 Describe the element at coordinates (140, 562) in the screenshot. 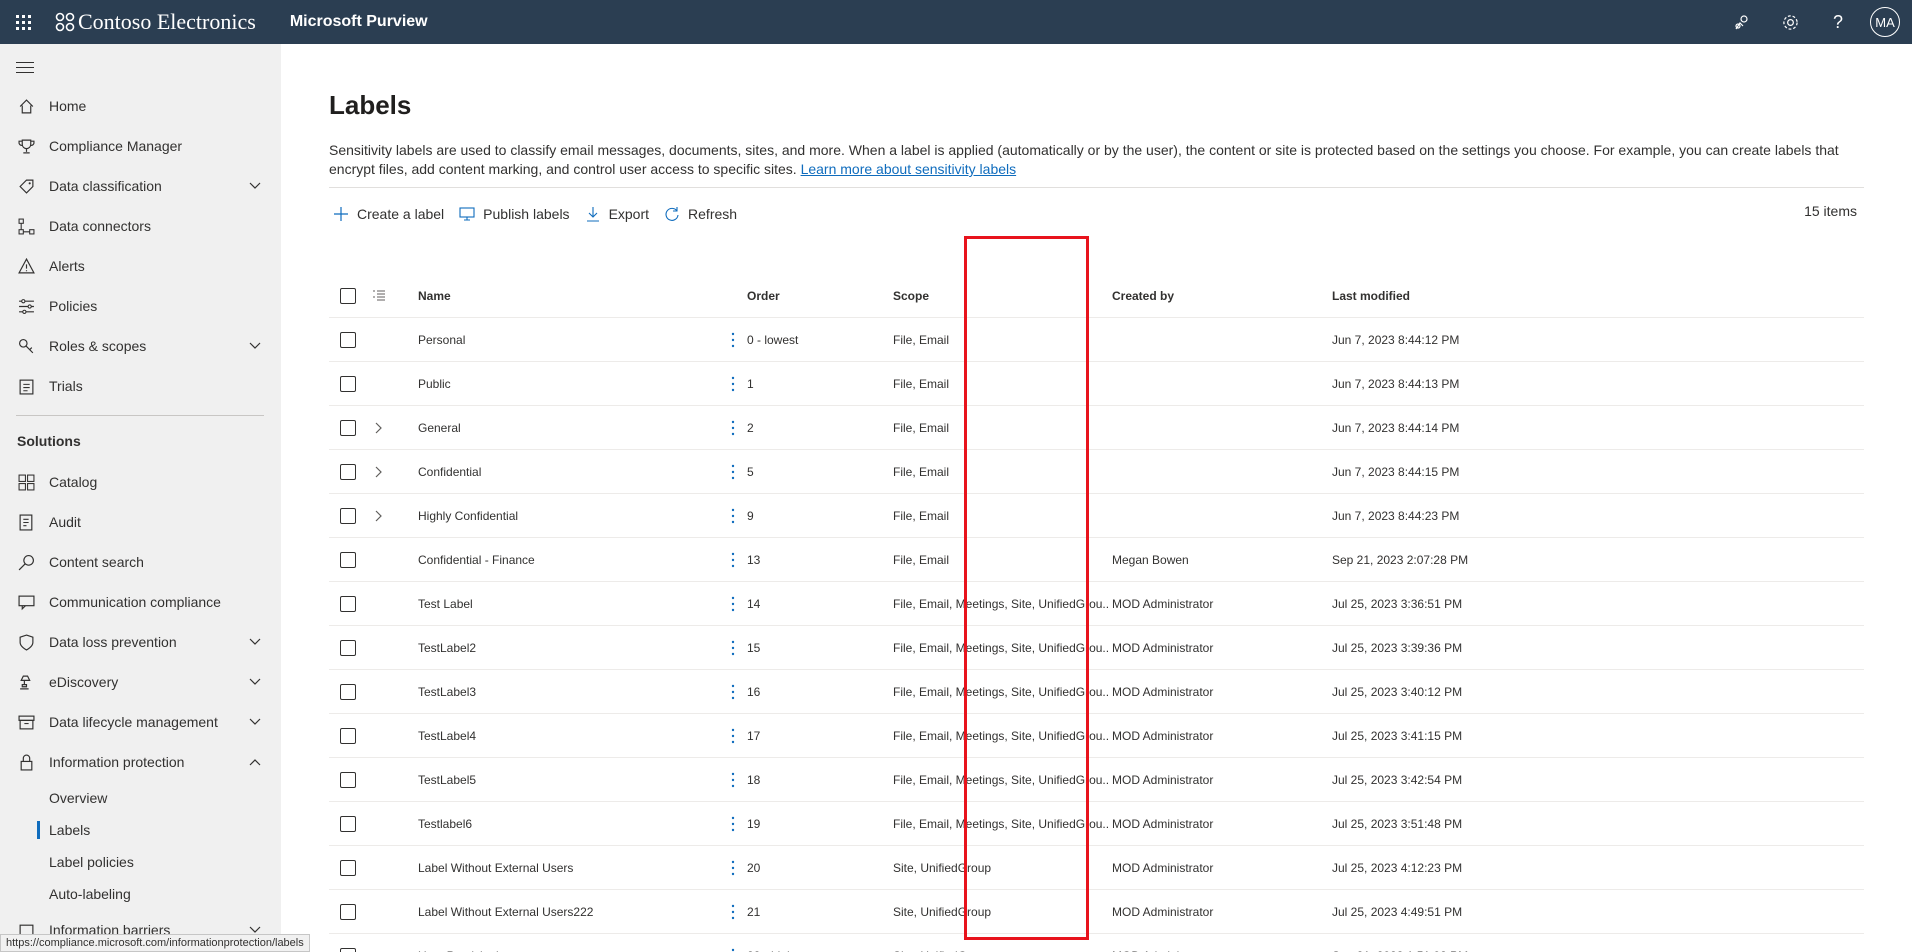

I see `sidebar-item-content-search: Content search` at that location.